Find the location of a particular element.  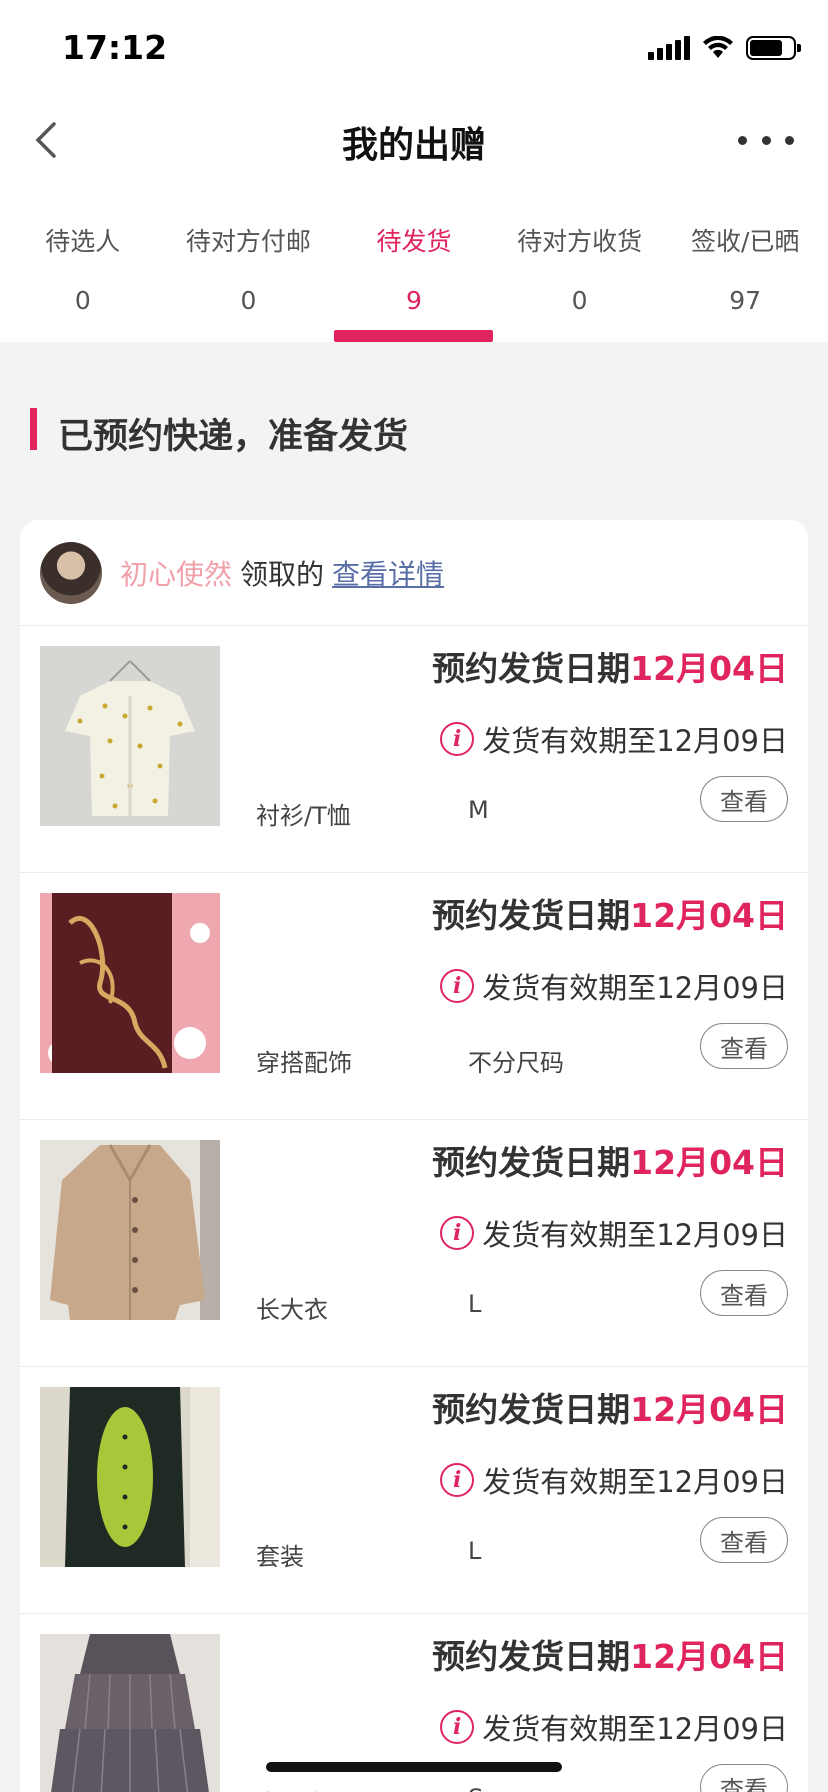

item-category: 长大衣 is located at coordinates (292, 1310).